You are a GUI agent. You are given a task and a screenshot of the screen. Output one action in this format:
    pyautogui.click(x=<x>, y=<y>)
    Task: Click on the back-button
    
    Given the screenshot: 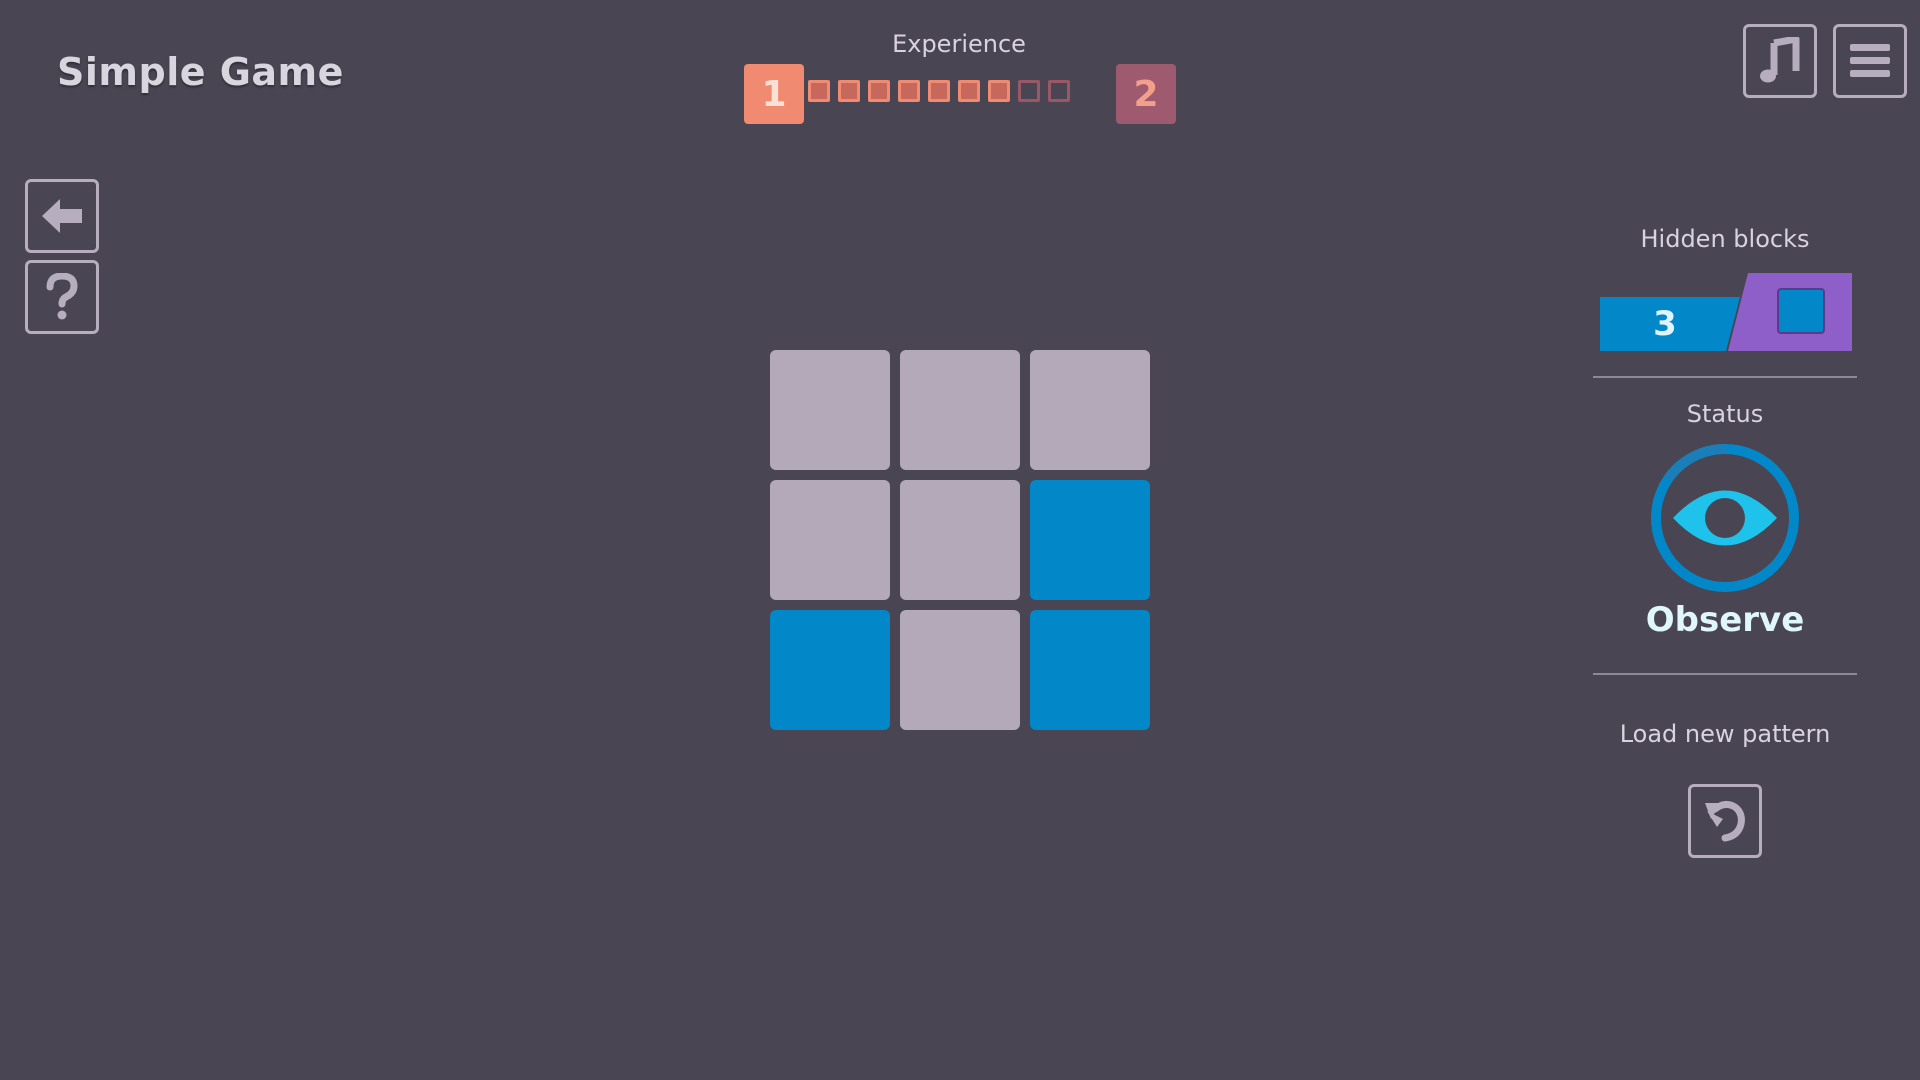 What is the action you would take?
    pyautogui.click(x=62, y=216)
    